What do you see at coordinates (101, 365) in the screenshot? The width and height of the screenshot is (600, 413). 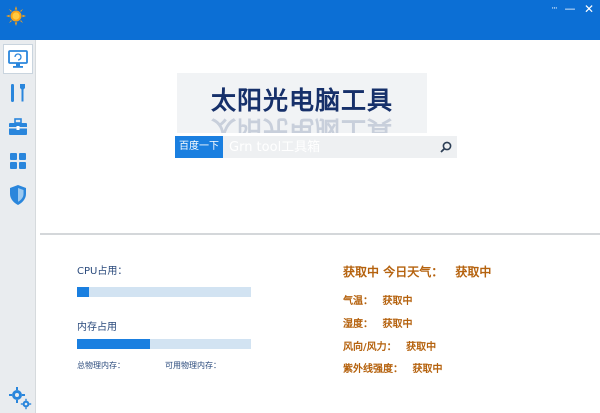 I see `total-memory-label: 总物理内存：` at bounding box center [101, 365].